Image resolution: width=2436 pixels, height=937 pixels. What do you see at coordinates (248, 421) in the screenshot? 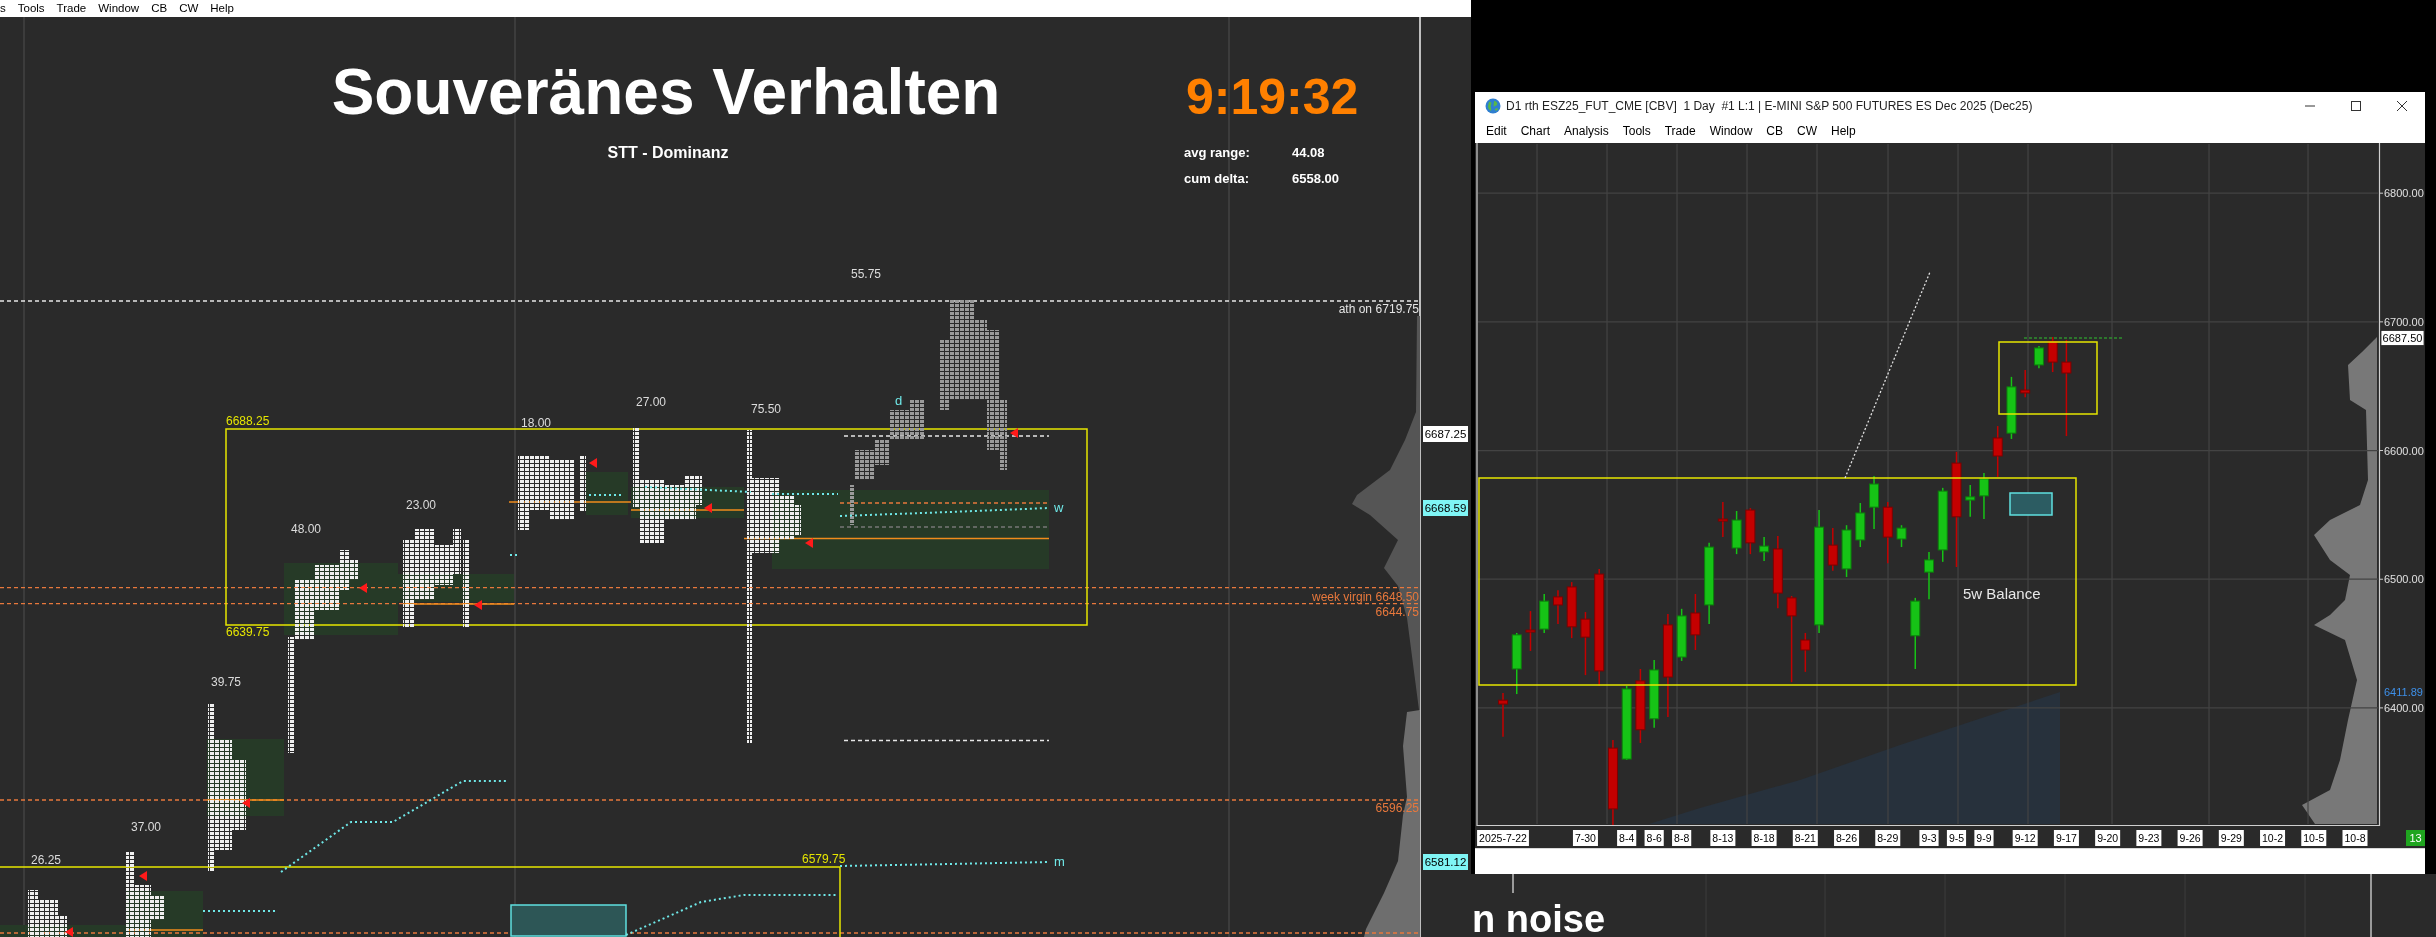
I see `price-label: 6688.25` at bounding box center [248, 421].